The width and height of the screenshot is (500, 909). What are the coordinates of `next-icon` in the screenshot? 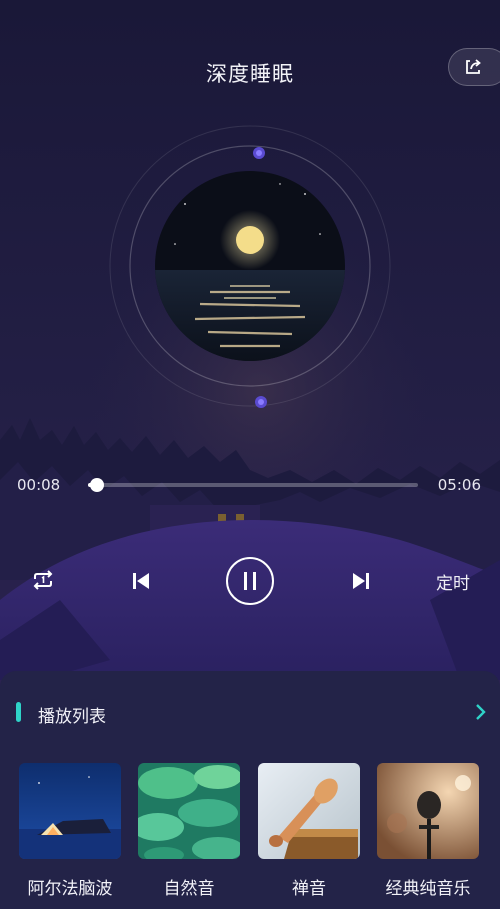 It's located at (361, 581).